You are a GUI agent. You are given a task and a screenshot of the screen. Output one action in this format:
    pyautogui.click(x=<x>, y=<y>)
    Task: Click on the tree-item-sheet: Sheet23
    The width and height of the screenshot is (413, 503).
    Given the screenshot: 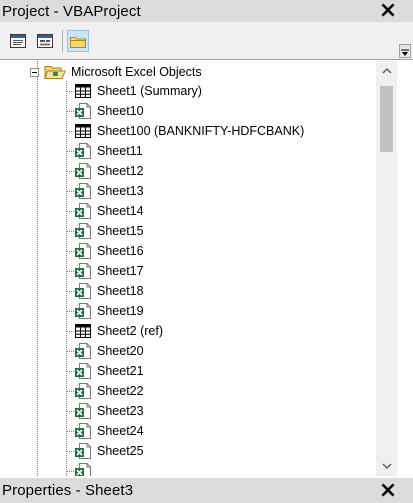 What is the action you would take?
    pyautogui.click(x=105, y=411)
    